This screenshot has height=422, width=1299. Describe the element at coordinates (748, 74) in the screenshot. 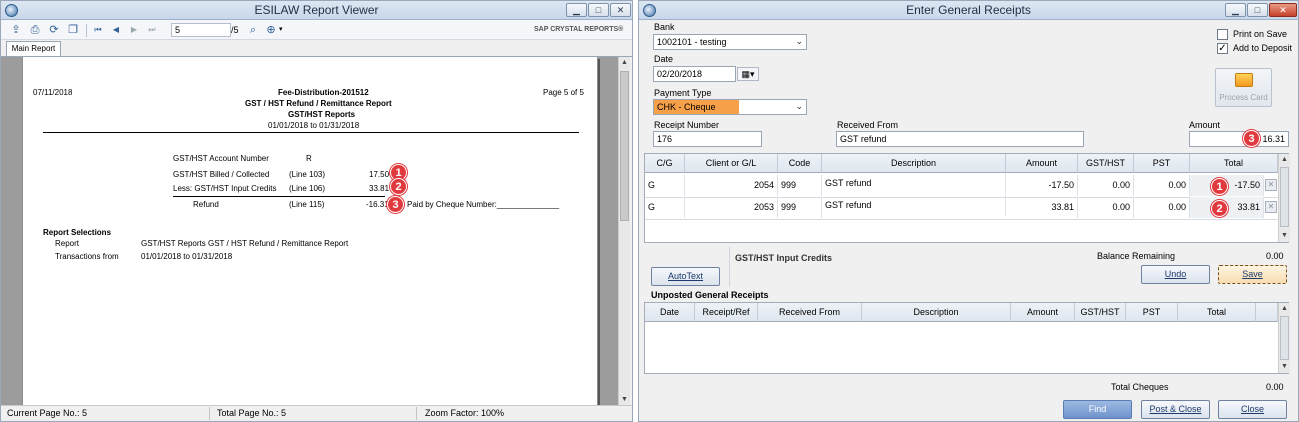

I see `calendar-icon: ▦▾` at that location.